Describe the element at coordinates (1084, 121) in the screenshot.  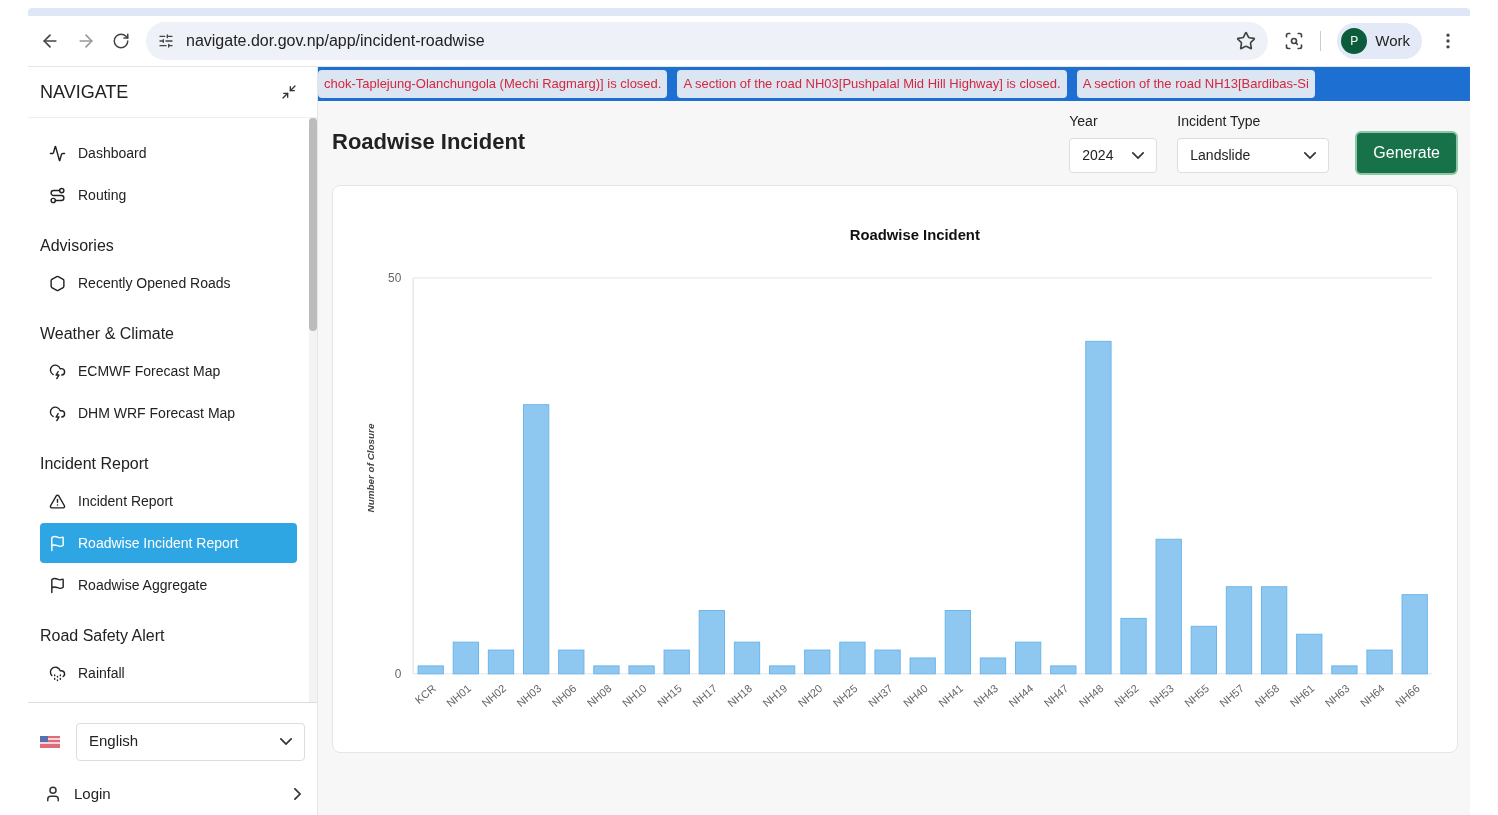
I see `year-label: Year` at that location.